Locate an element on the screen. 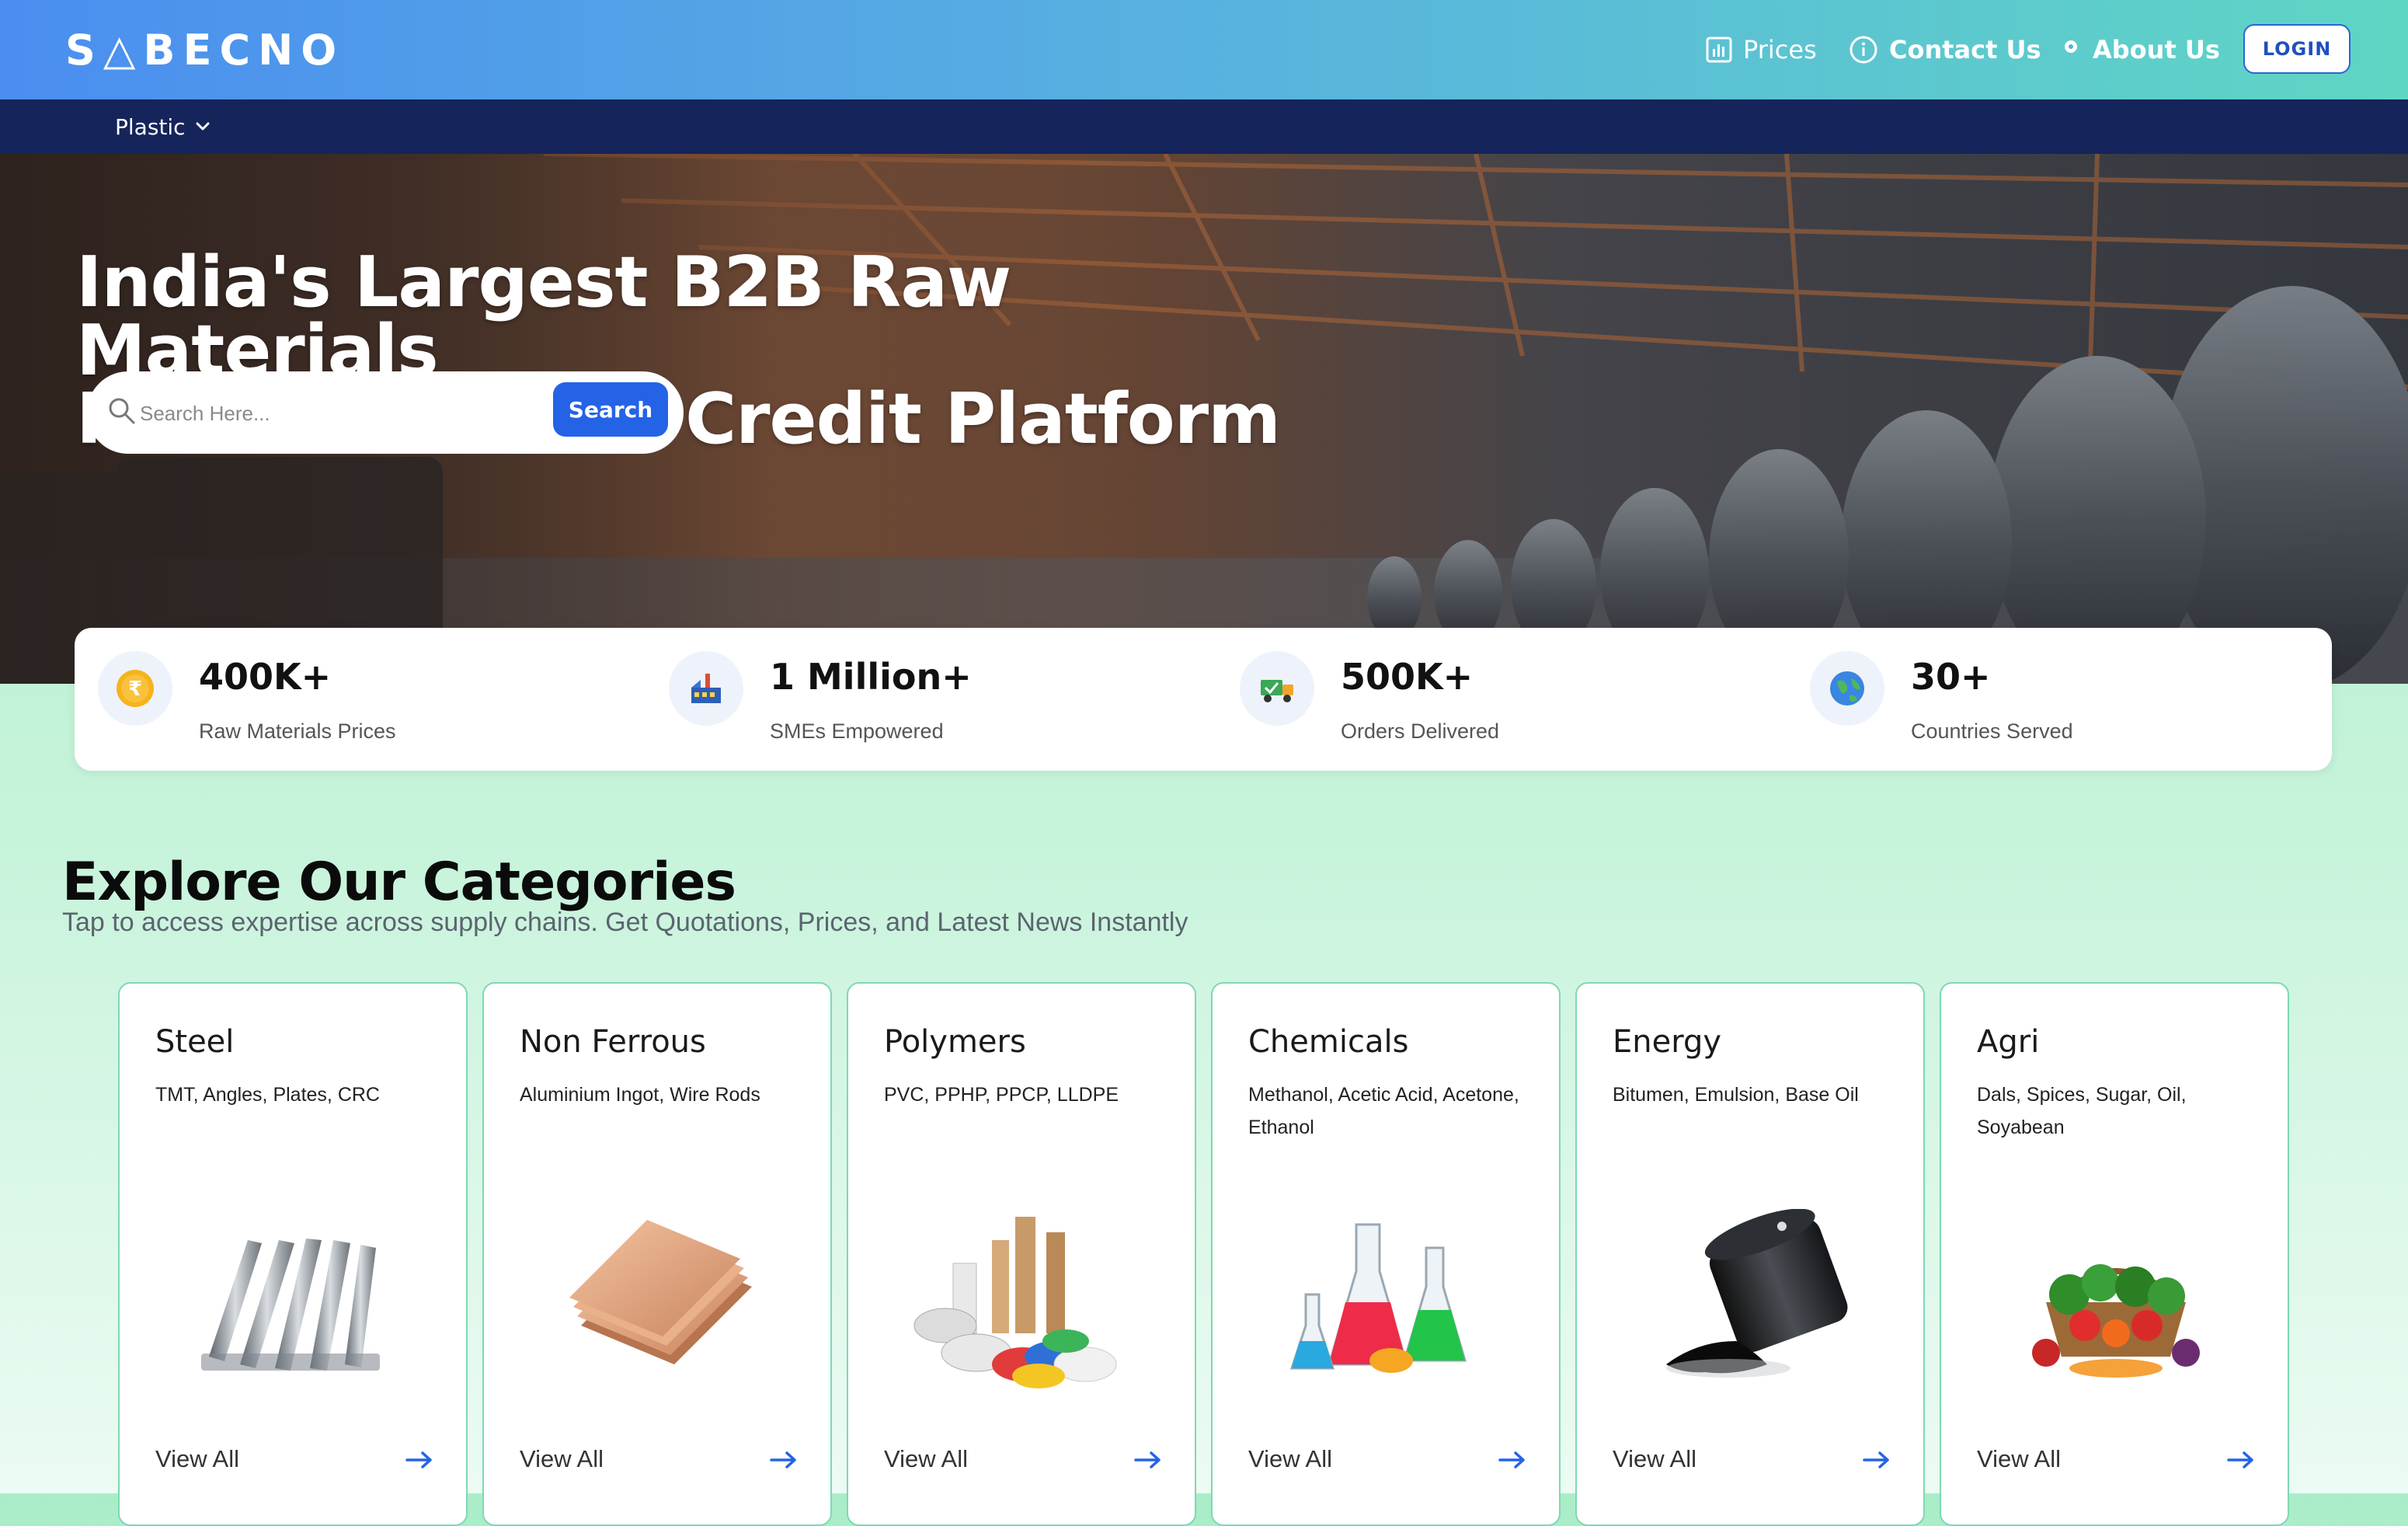 This screenshot has height=1526, width=2408. login-button: LOGIN is located at coordinates (2297, 49).